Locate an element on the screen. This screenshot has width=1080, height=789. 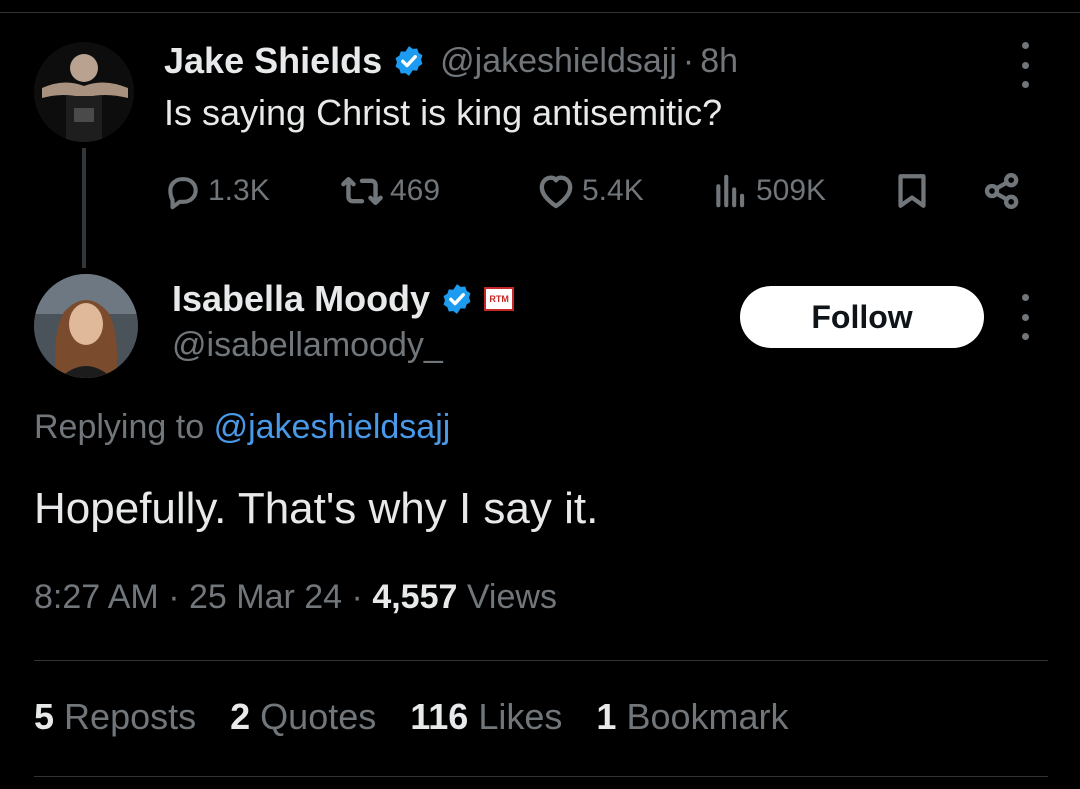
likes-count: 116 is located at coordinates (439, 716).